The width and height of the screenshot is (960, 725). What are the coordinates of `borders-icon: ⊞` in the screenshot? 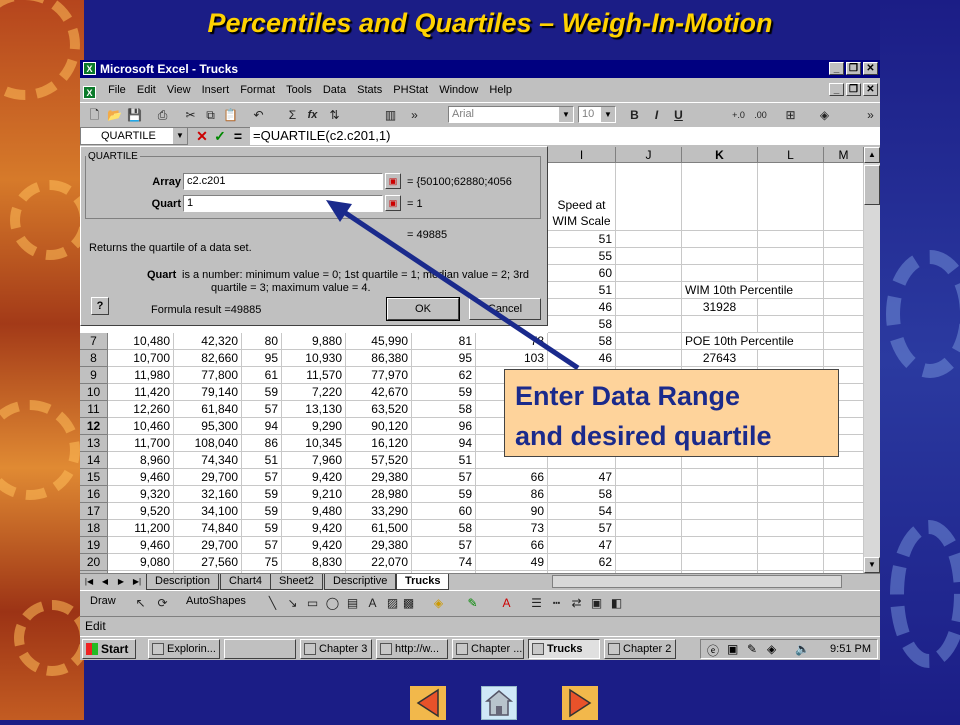 It's located at (790, 115).